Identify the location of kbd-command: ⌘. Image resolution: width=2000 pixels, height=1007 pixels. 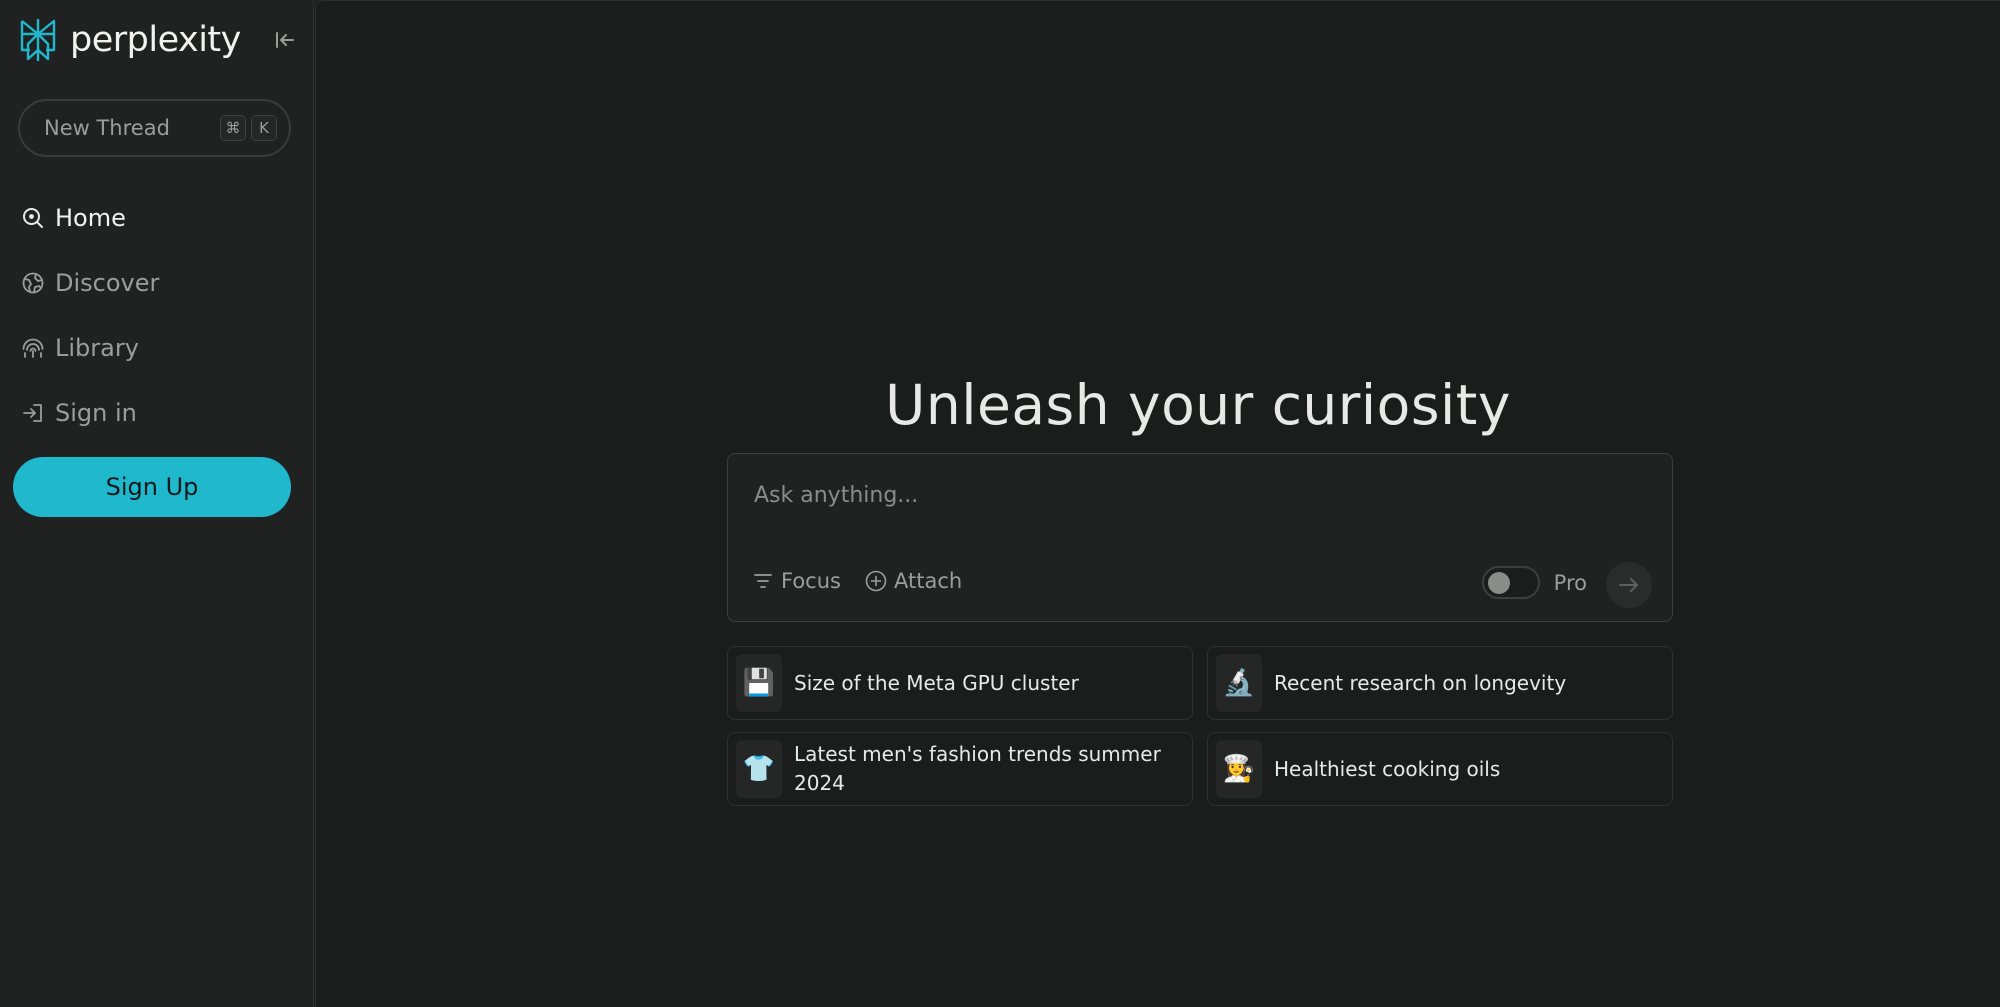
(233, 128).